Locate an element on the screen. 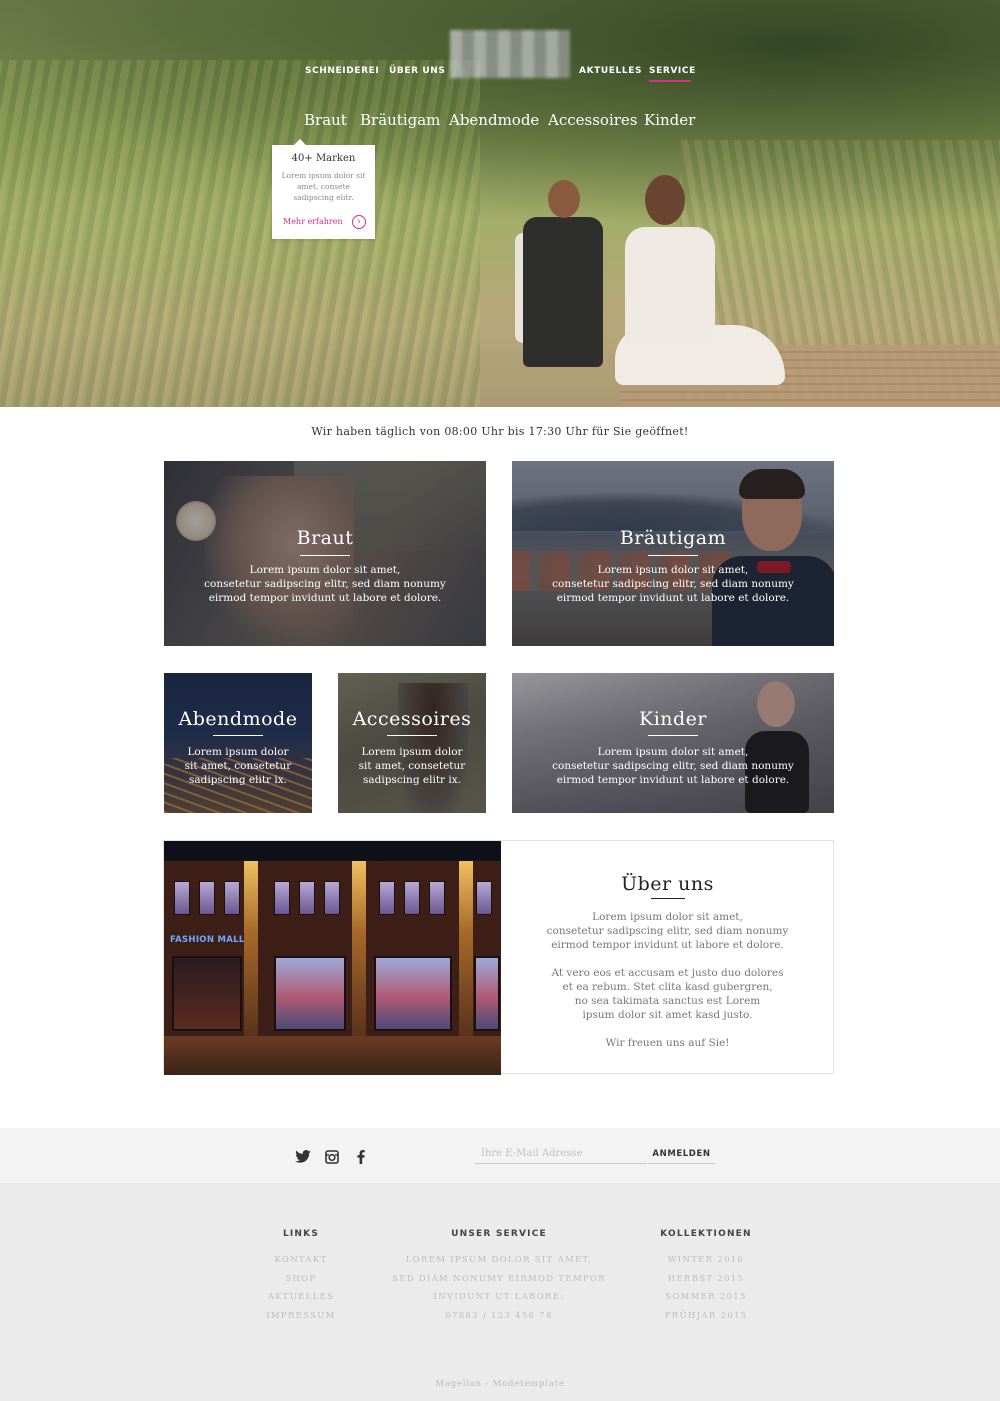 This screenshot has width=1000, height=1401. footer-link-fruehjar-2015: FRÜHJAR 2015 is located at coordinates (706, 1316).